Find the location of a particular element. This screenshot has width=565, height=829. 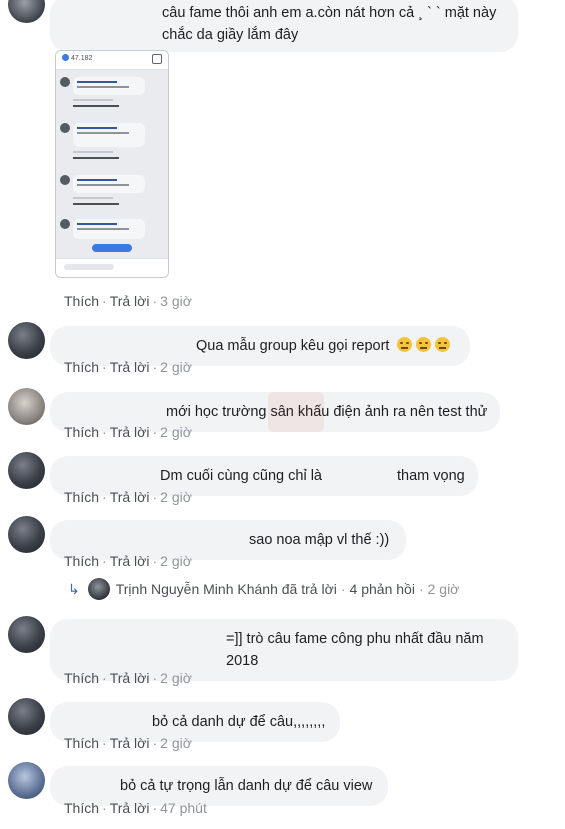

comment-text: tham vọng is located at coordinates (431, 476).